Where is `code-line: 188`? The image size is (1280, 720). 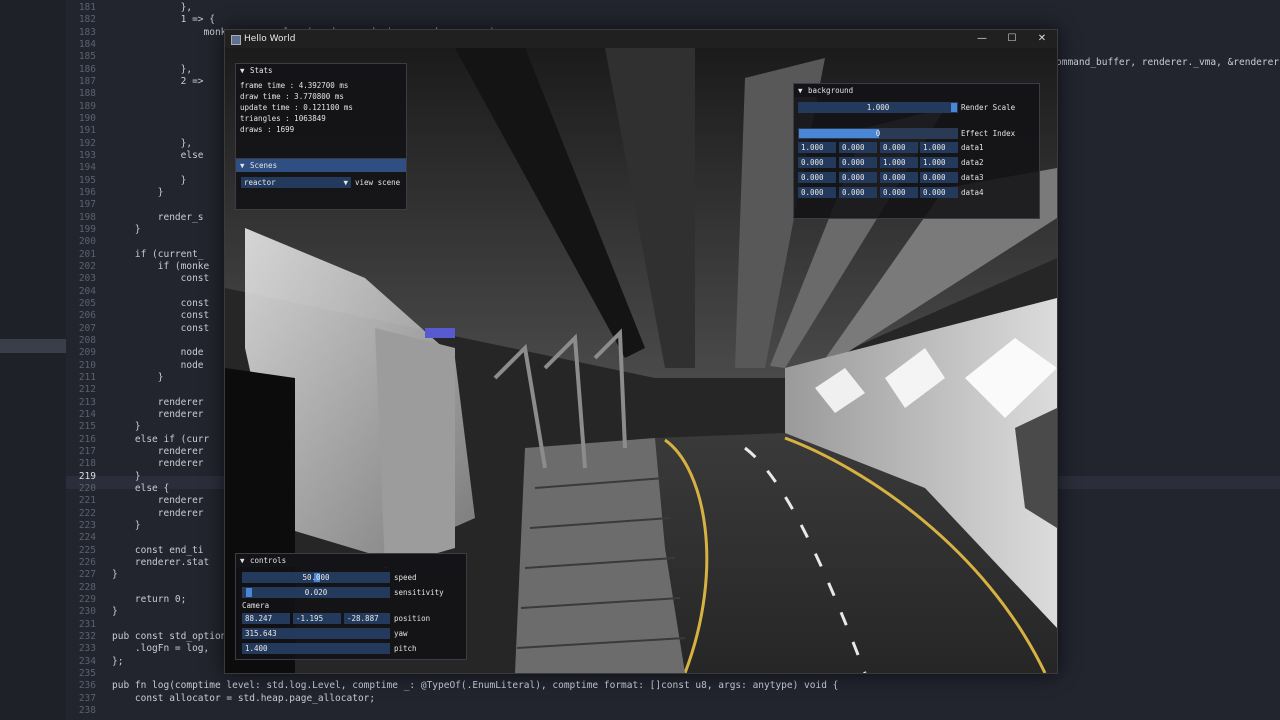
code-line: 188 is located at coordinates (48, 94).